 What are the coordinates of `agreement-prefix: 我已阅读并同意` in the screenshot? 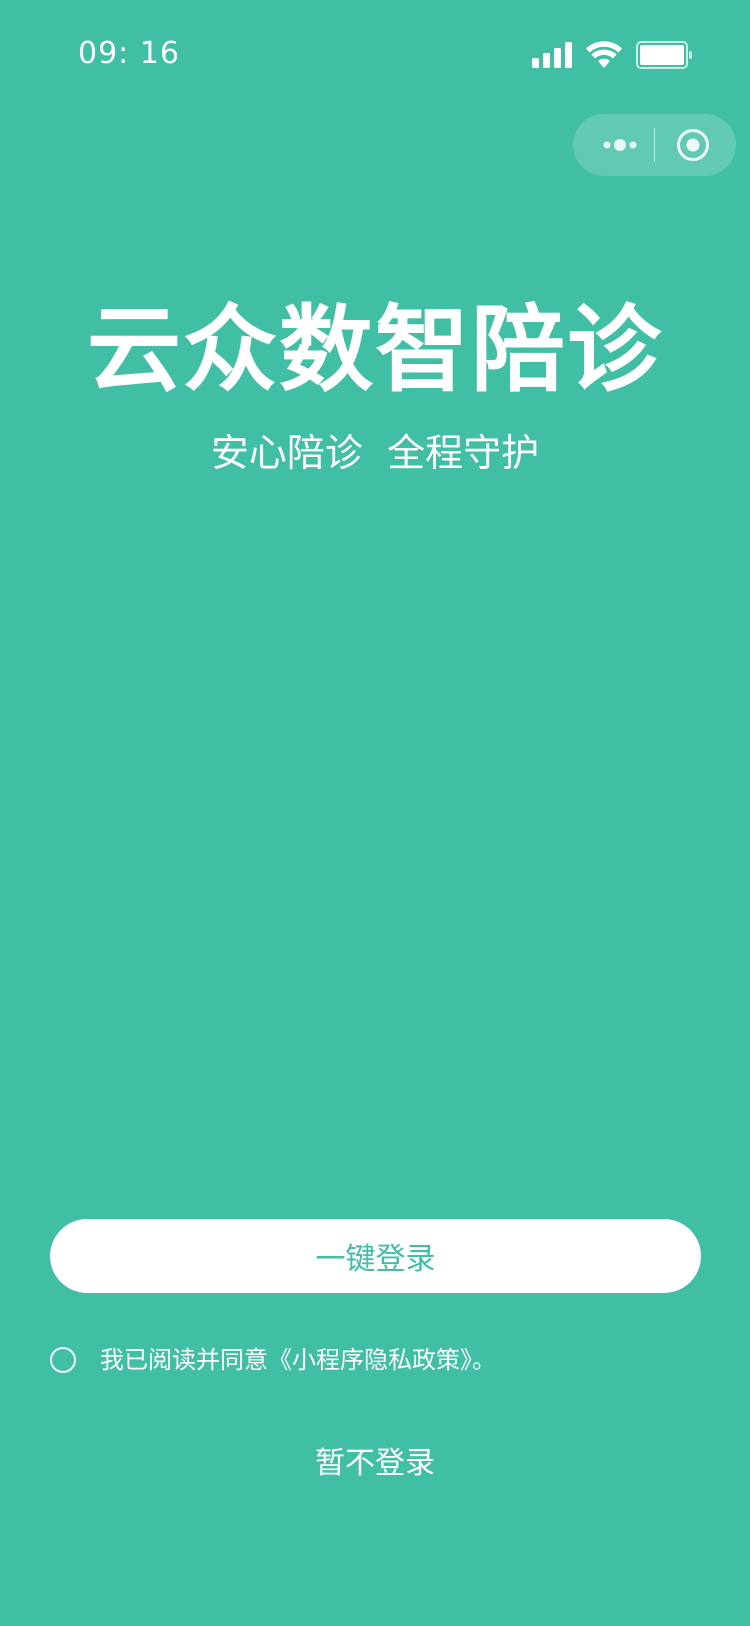 It's located at (184, 1360).